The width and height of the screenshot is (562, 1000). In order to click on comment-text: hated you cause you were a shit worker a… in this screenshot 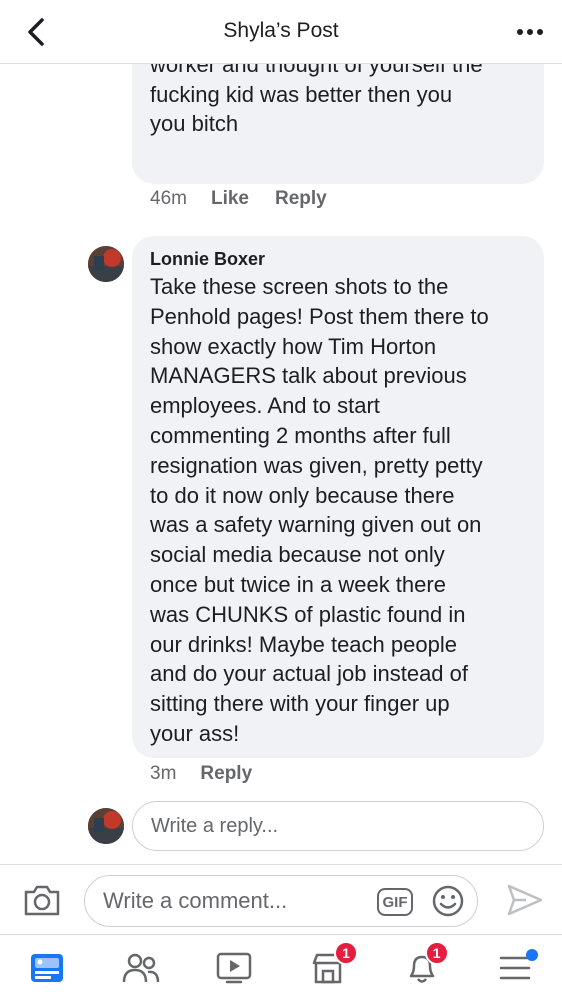, I will do `click(316, 100)`.